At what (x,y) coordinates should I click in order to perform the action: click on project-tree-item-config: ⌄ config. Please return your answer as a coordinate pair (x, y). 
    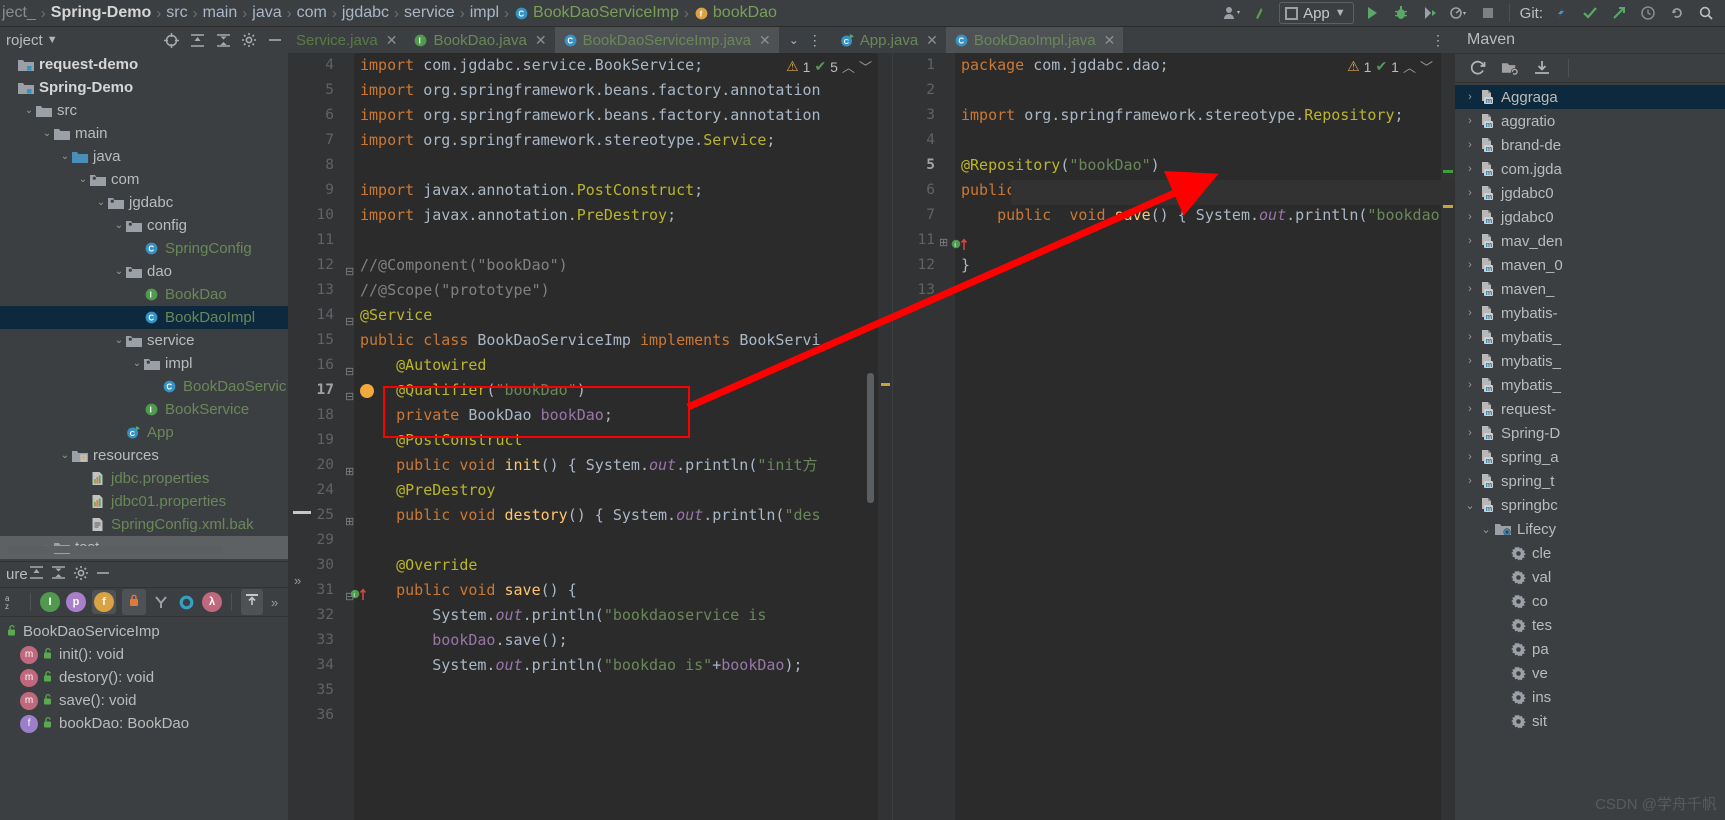
    Looking at the image, I should click on (144, 225).